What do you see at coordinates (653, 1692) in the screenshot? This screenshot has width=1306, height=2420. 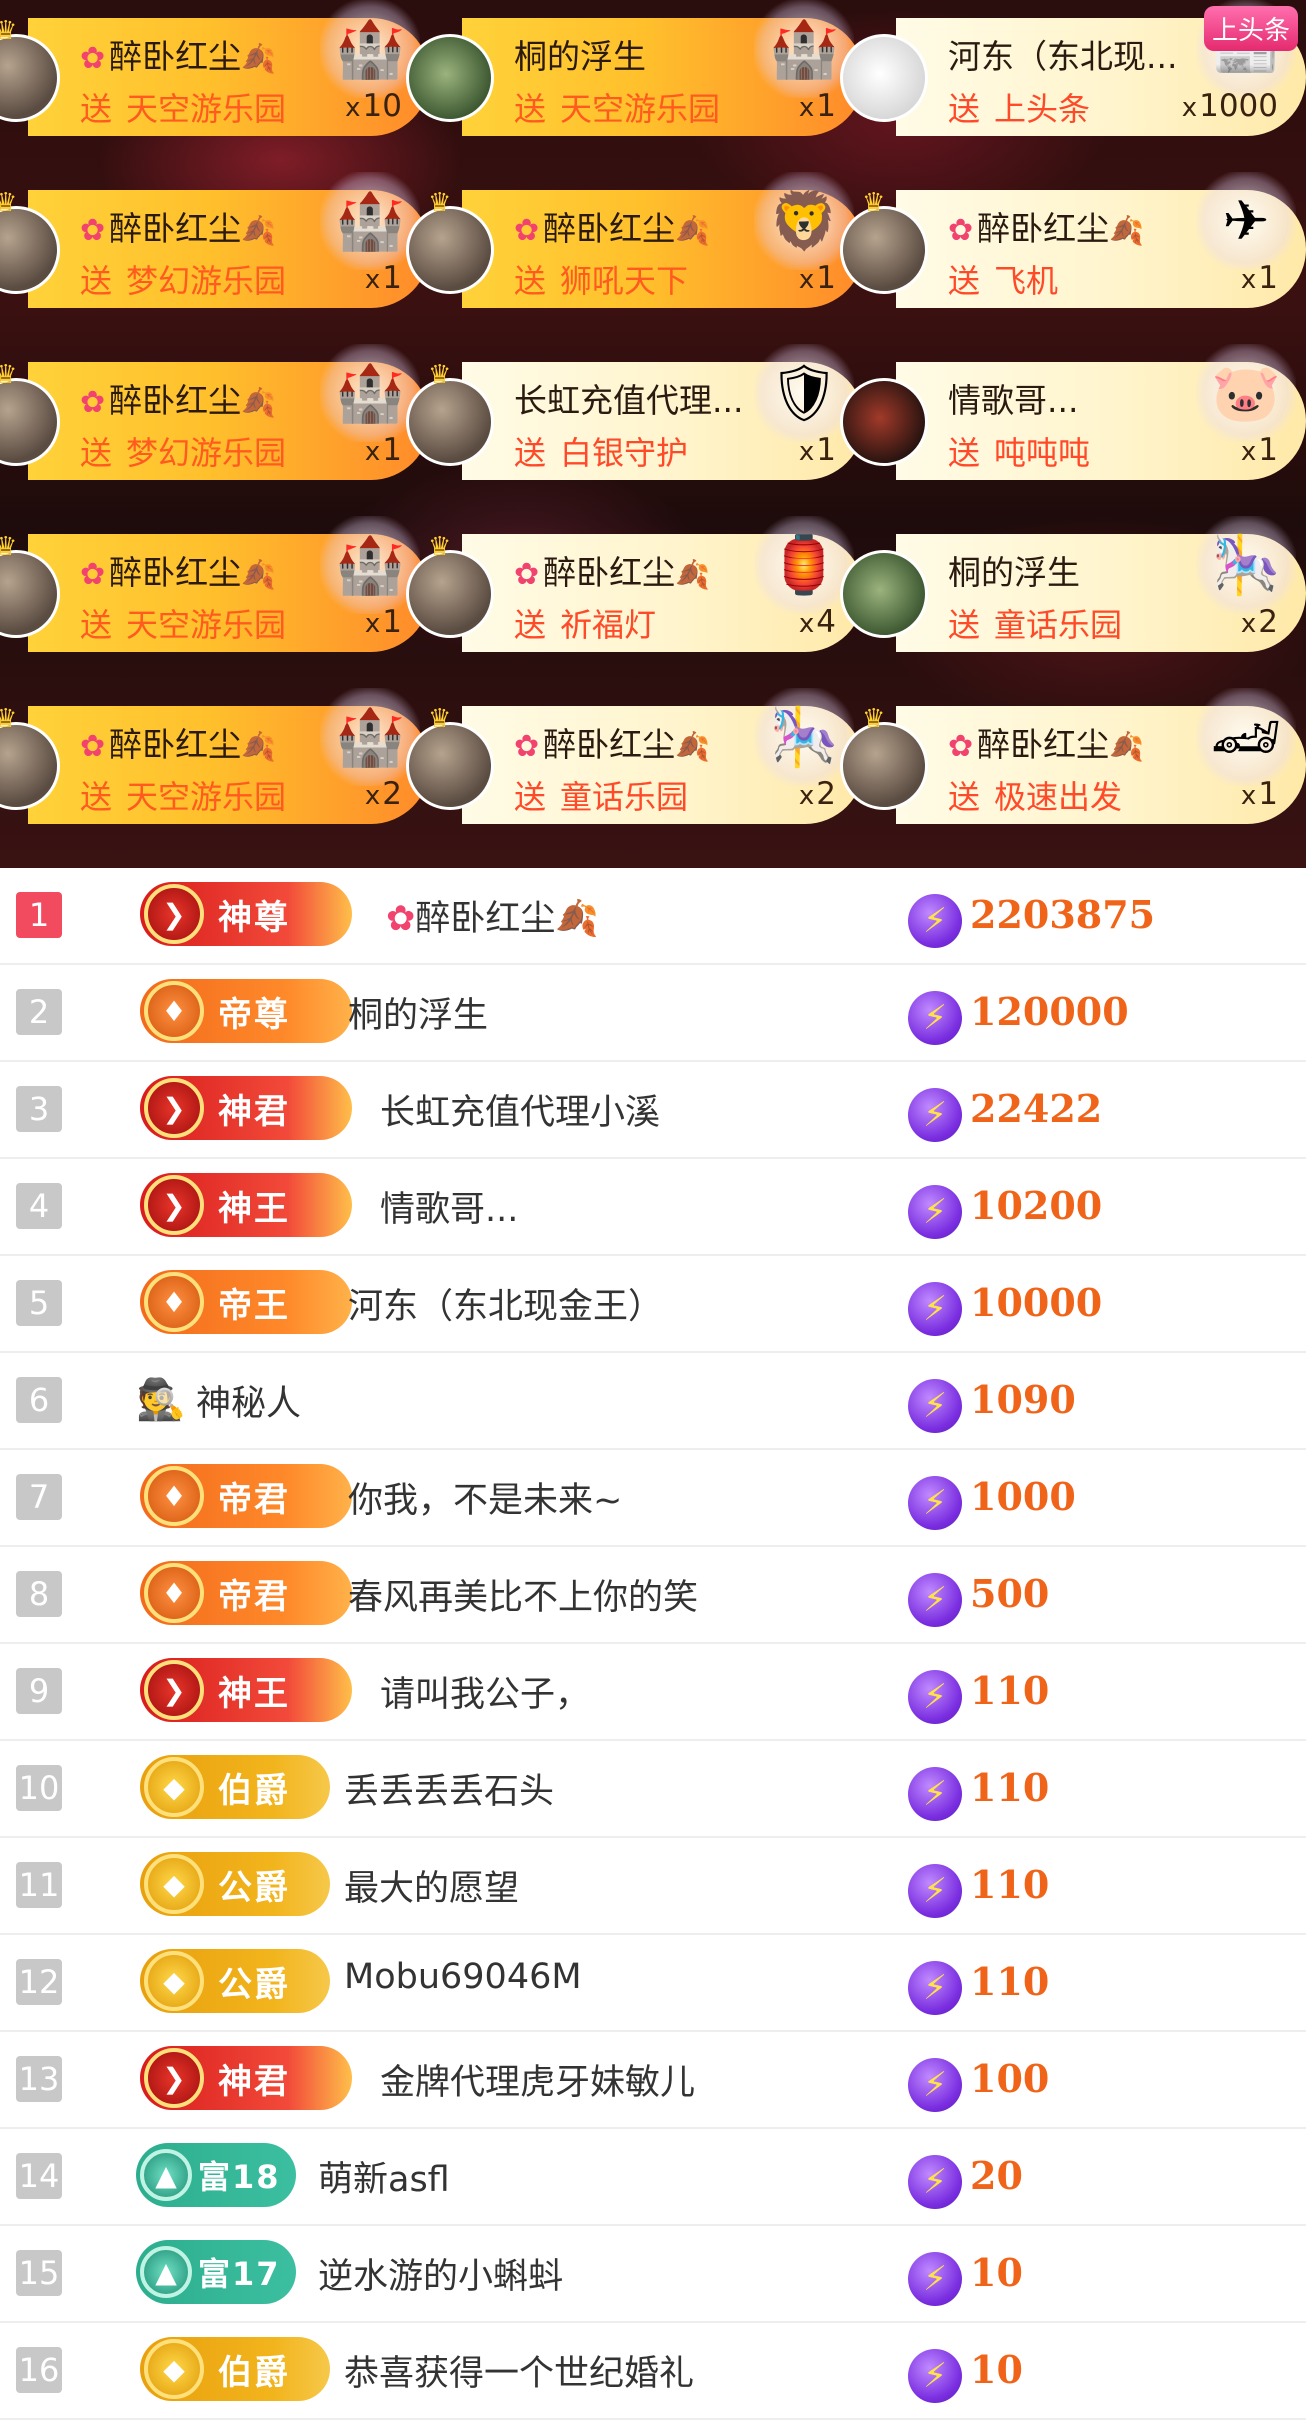 I see `ranking-row: 9 ❯ 神王 请叫我公子， ⚡ 110` at bounding box center [653, 1692].